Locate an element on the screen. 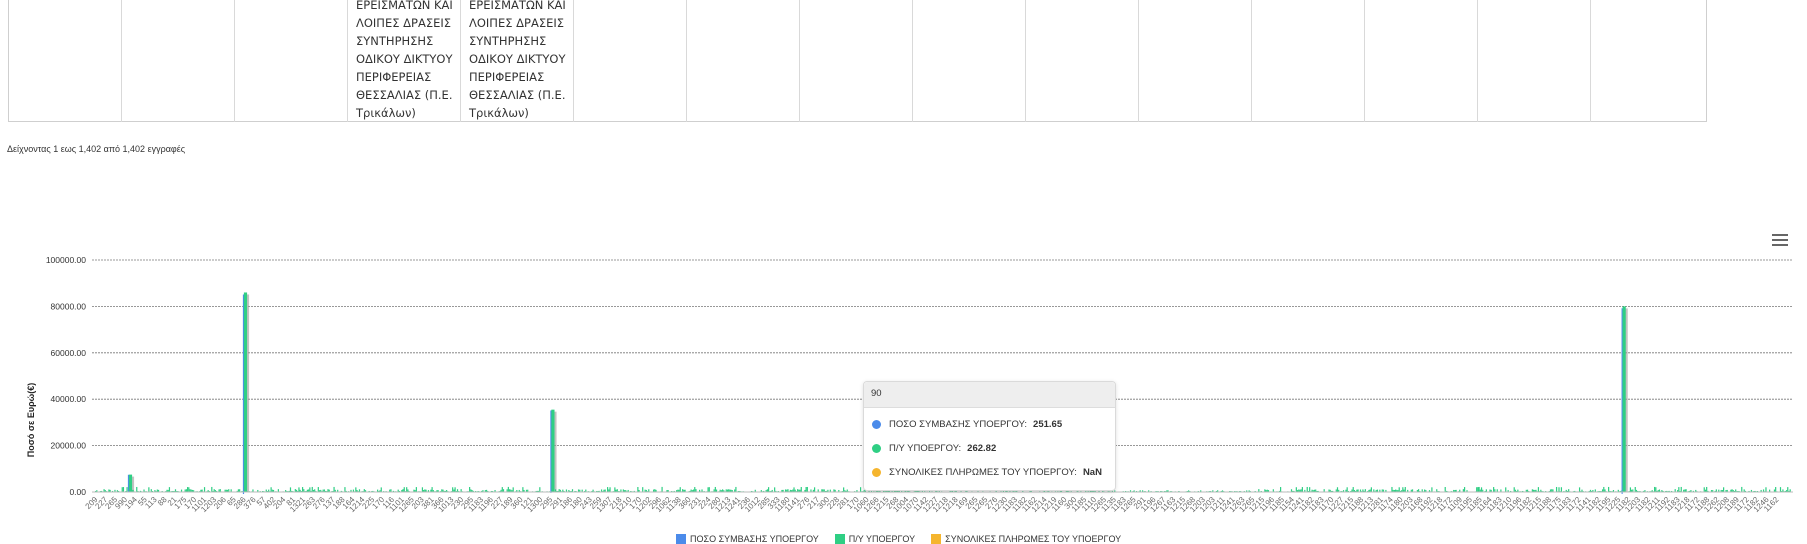 The width and height of the screenshot is (1807, 544). legend-item: ΠΟΣΟ ΣΥΜΒΑΣΗΣ ΥΠΟΕΡΓΟΥ is located at coordinates (747, 539).